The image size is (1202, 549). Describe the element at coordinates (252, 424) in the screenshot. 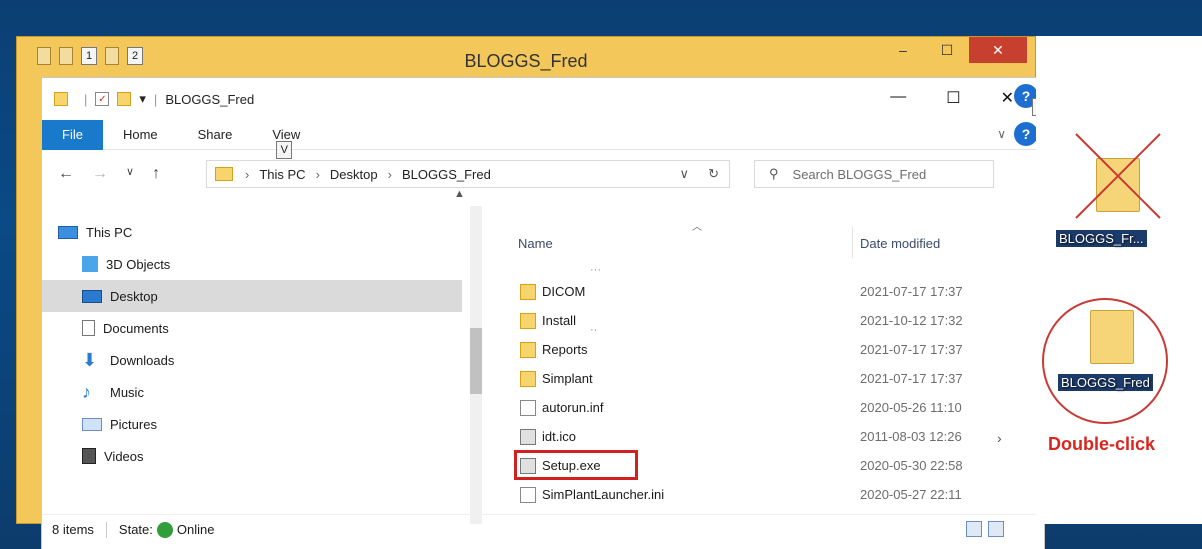

I see `nav-pictures: Pictures` at that location.